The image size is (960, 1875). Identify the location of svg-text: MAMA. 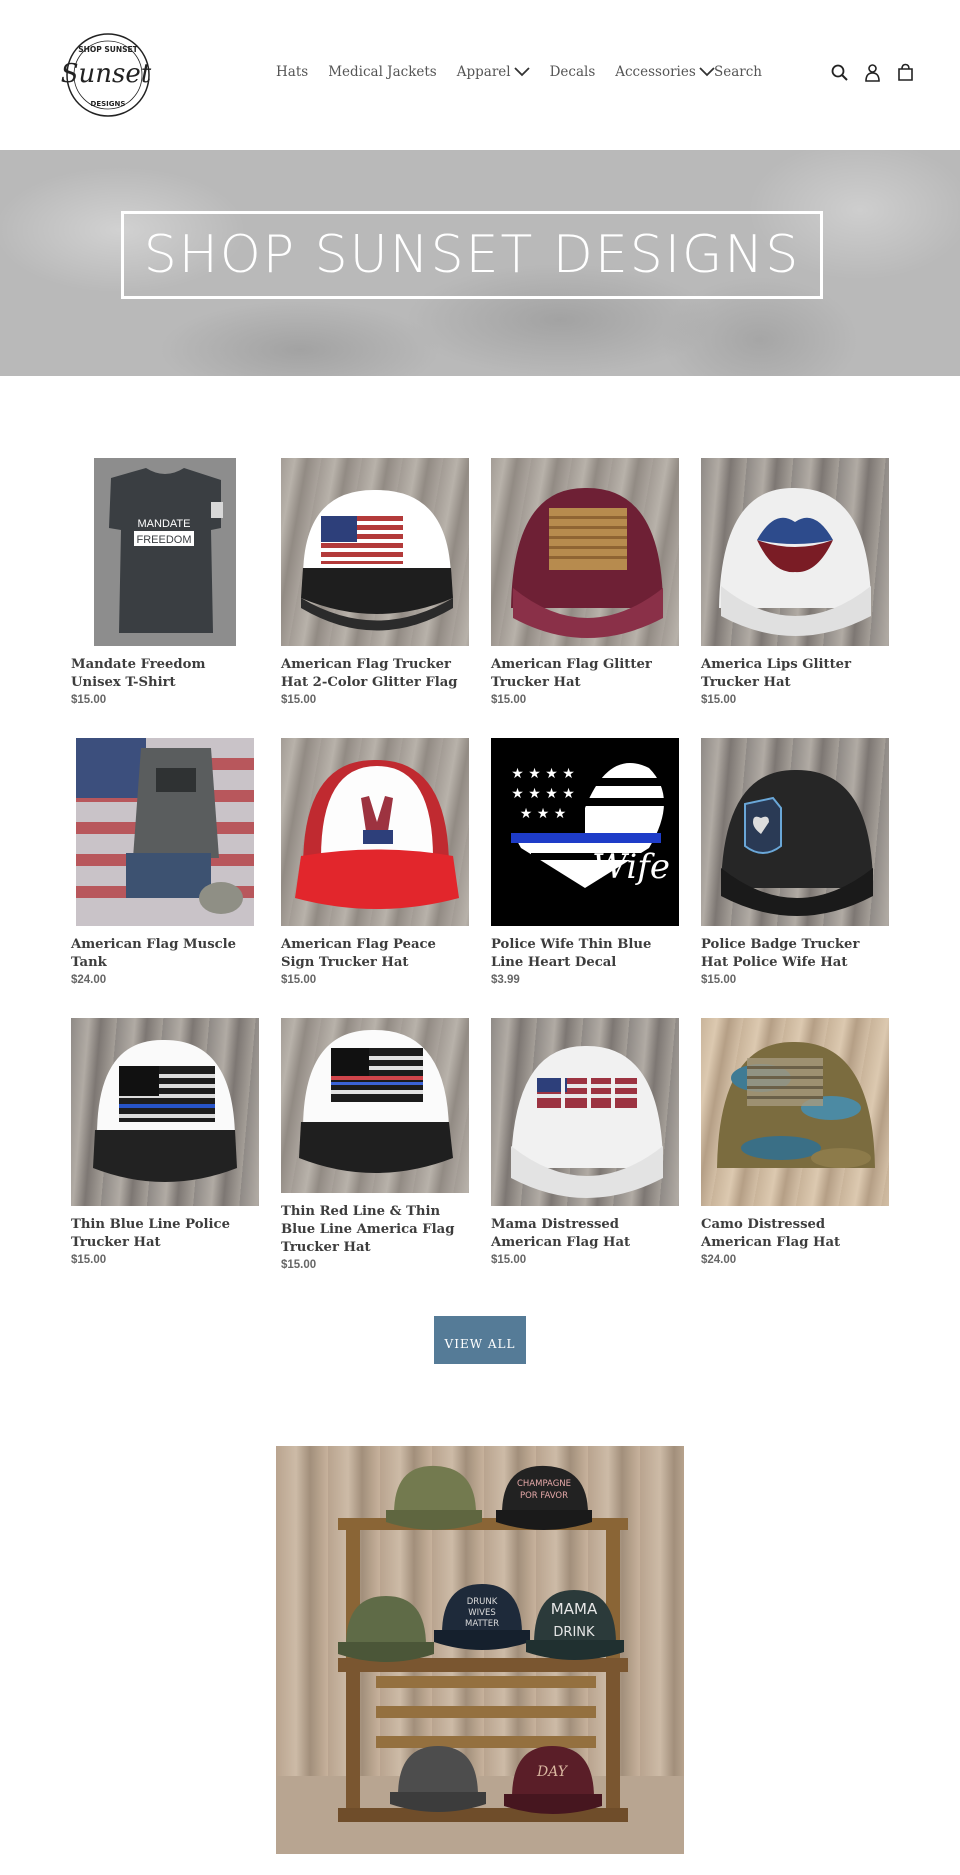
(574, 1609).